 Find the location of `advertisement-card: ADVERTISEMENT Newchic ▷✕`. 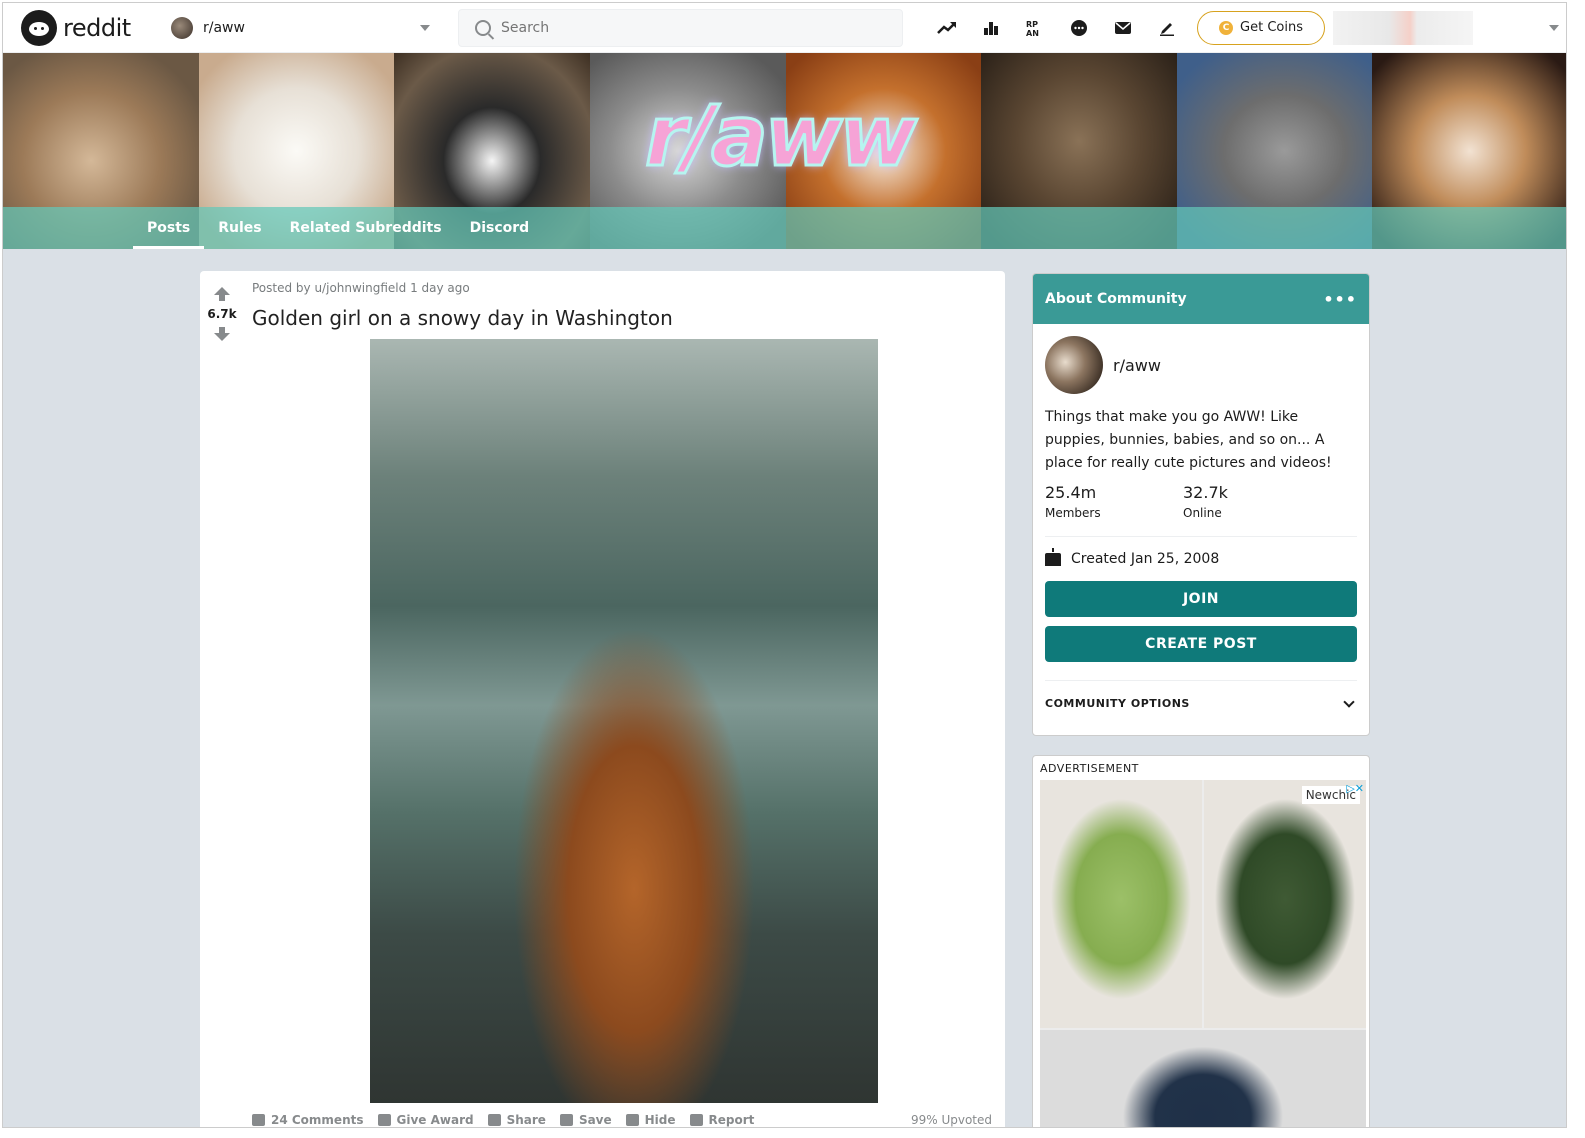

advertisement-card: ADVERTISEMENT Newchic ▷✕ is located at coordinates (1201, 941).